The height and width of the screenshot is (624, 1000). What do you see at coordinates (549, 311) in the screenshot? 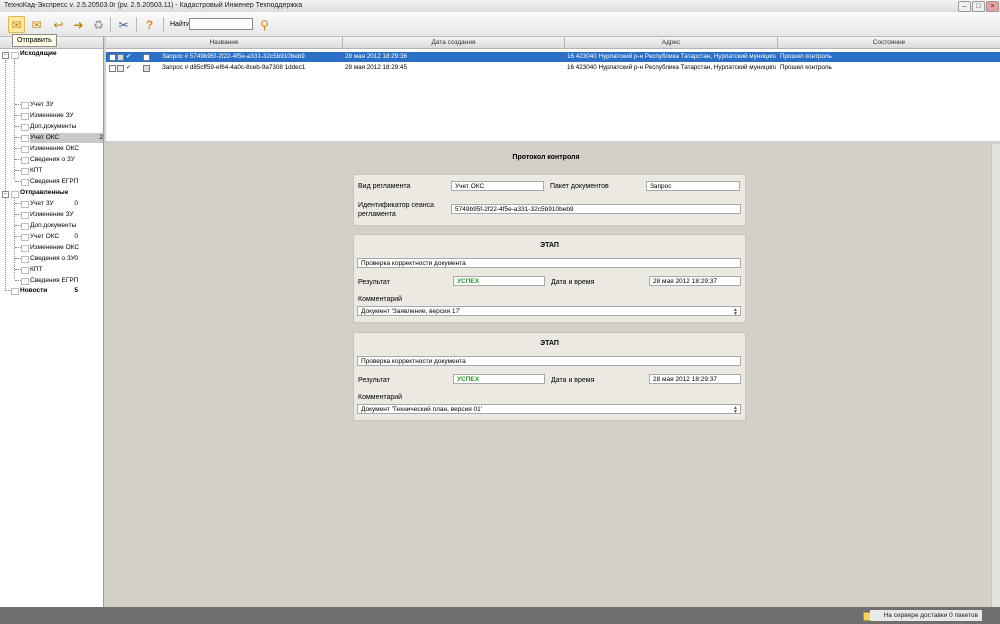
I see `comment-field: Документ 'Заявление, версия 17' ▲ ▼` at bounding box center [549, 311].